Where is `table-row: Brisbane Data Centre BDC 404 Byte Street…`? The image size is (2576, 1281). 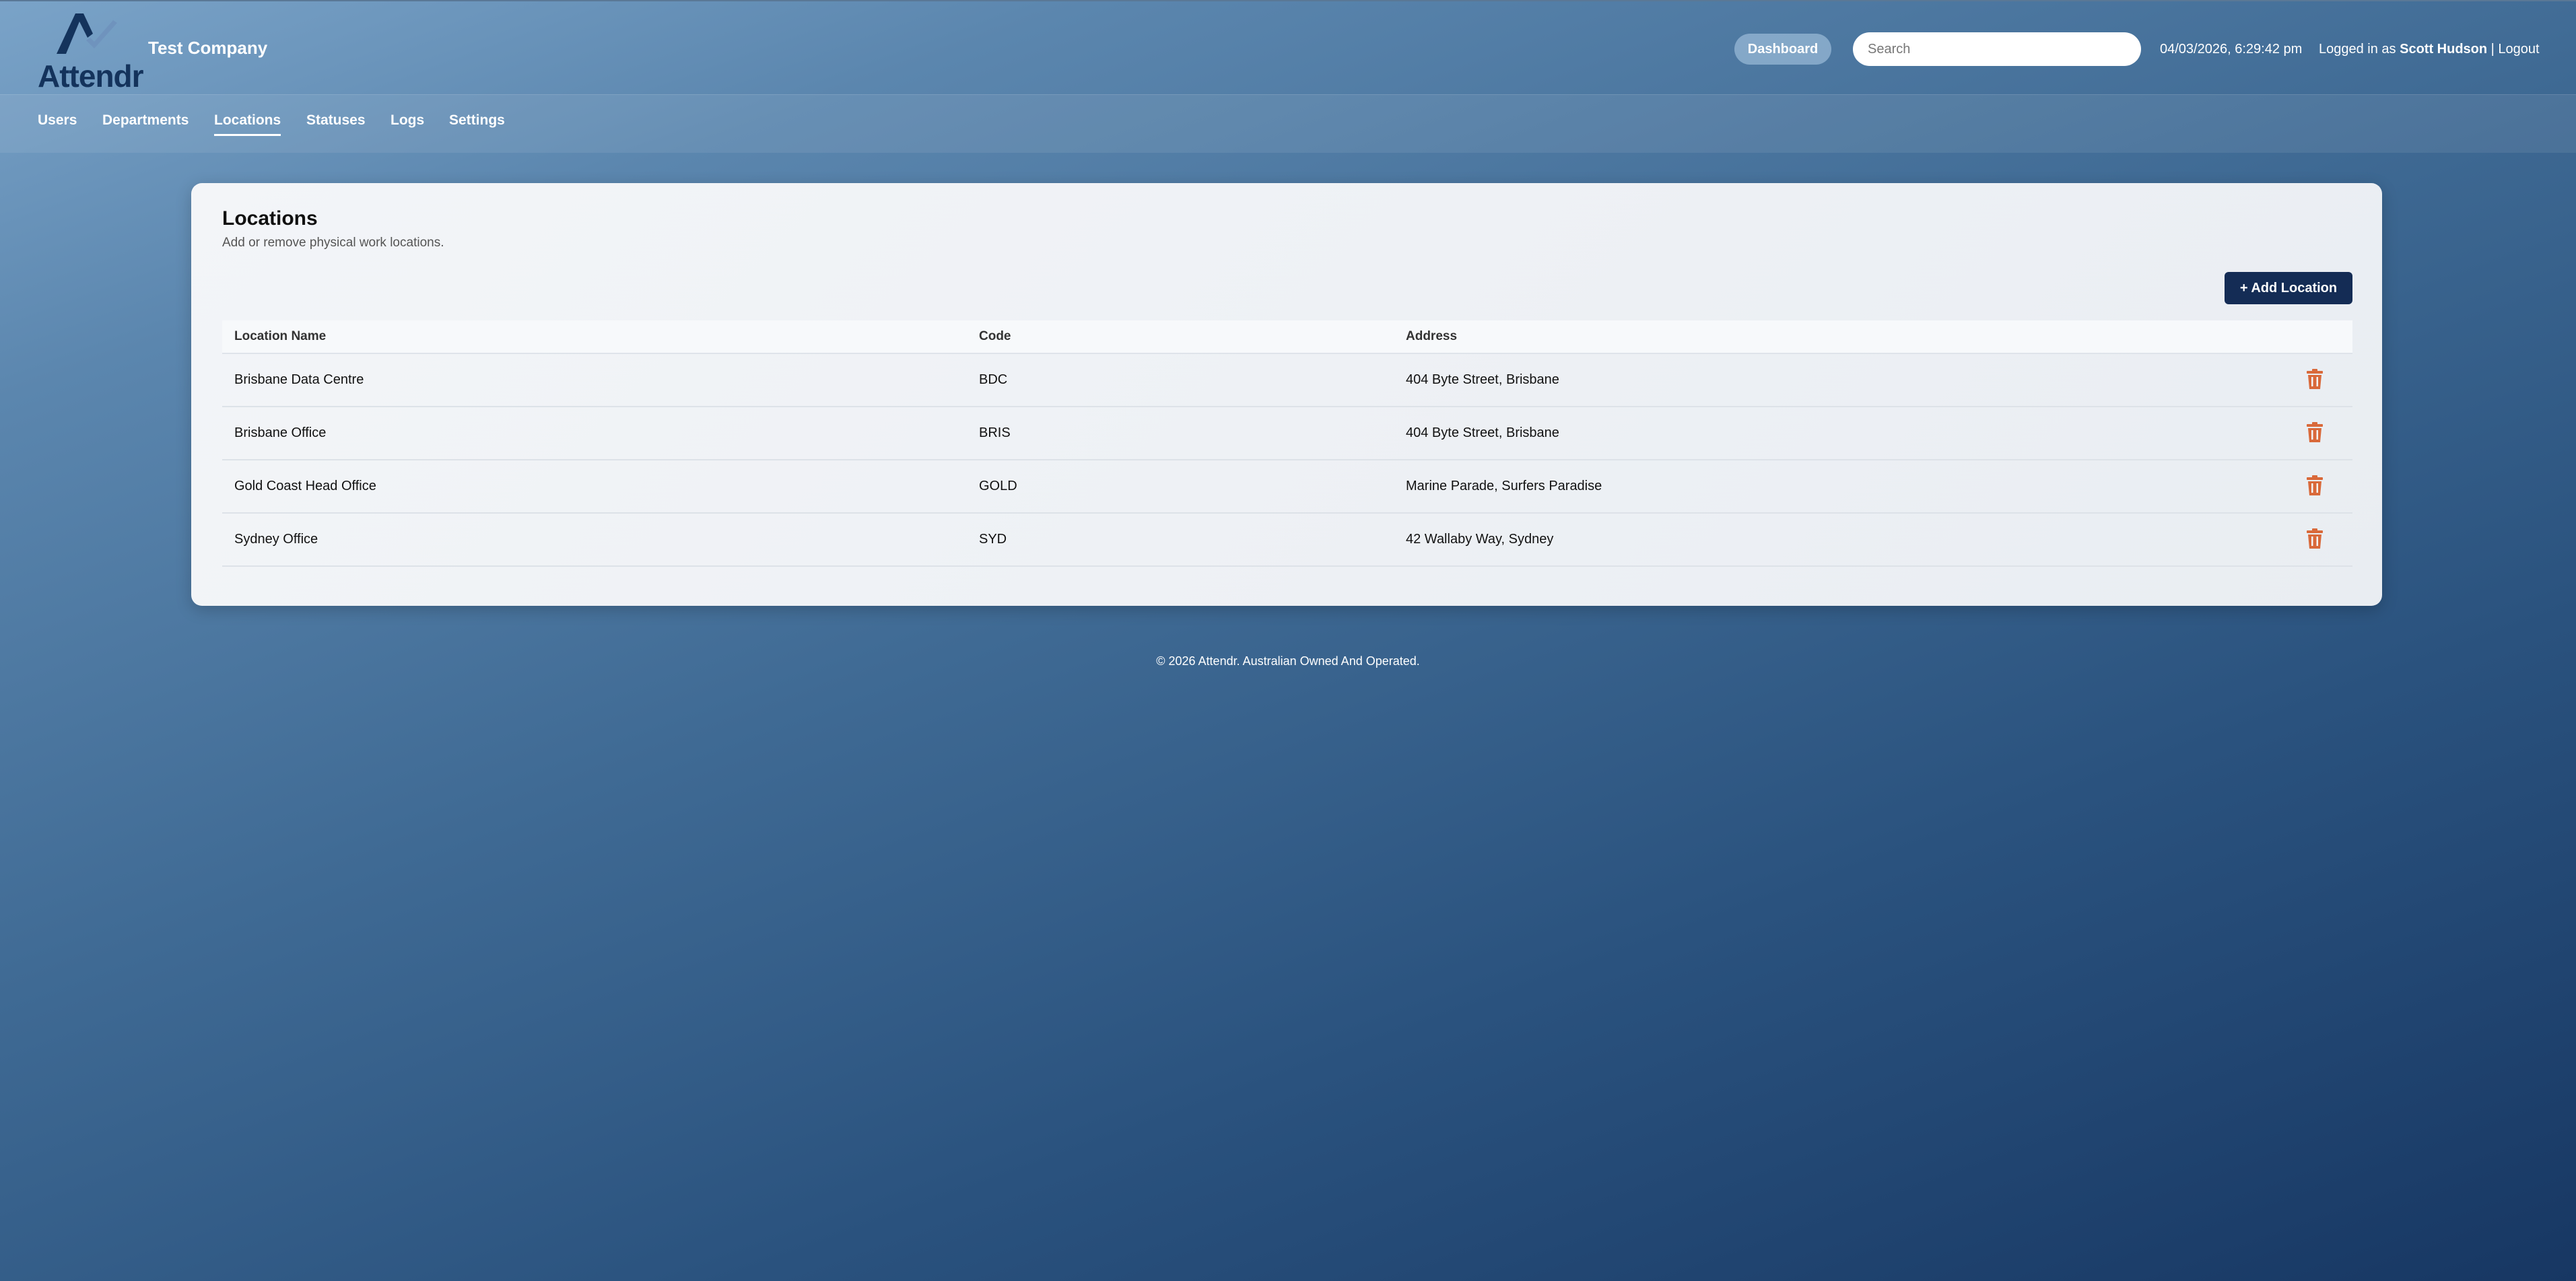 table-row: Brisbane Data Centre BDC 404 Byte Street… is located at coordinates (1287, 380).